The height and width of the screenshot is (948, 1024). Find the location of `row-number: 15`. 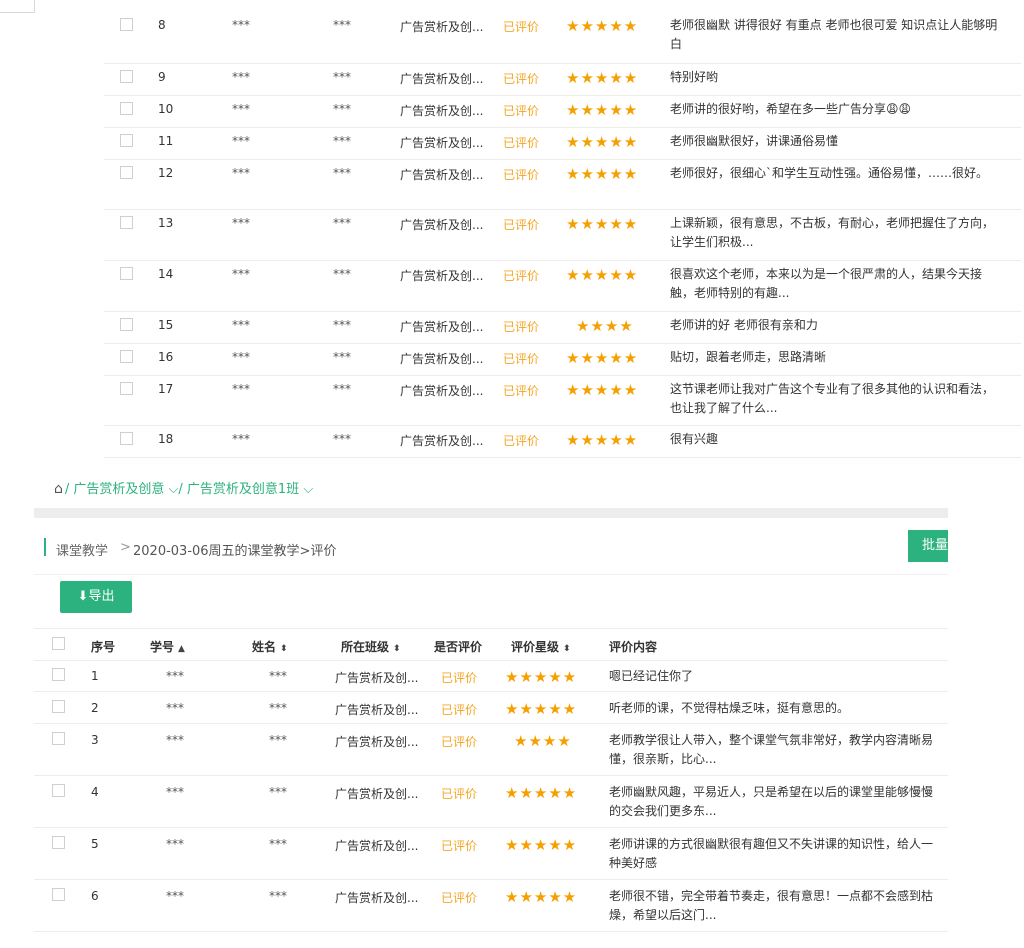

row-number: 15 is located at coordinates (166, 325).